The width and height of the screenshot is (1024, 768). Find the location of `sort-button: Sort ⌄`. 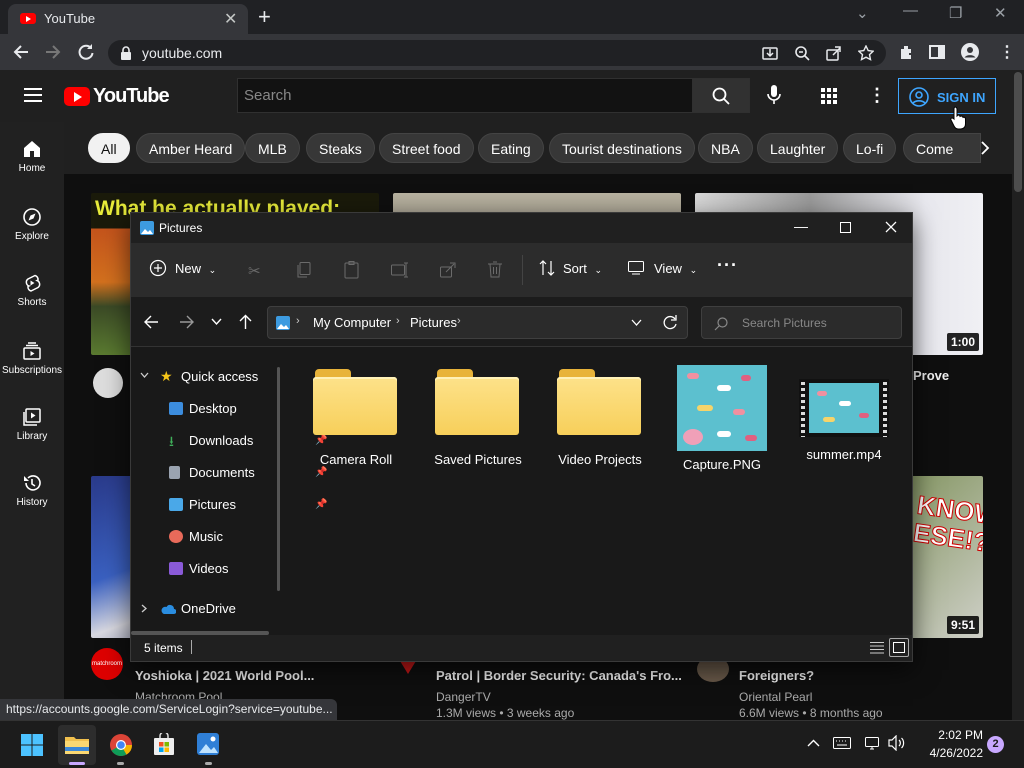

sort-button: Sort ⌄ is located at coordinates (570, 268).